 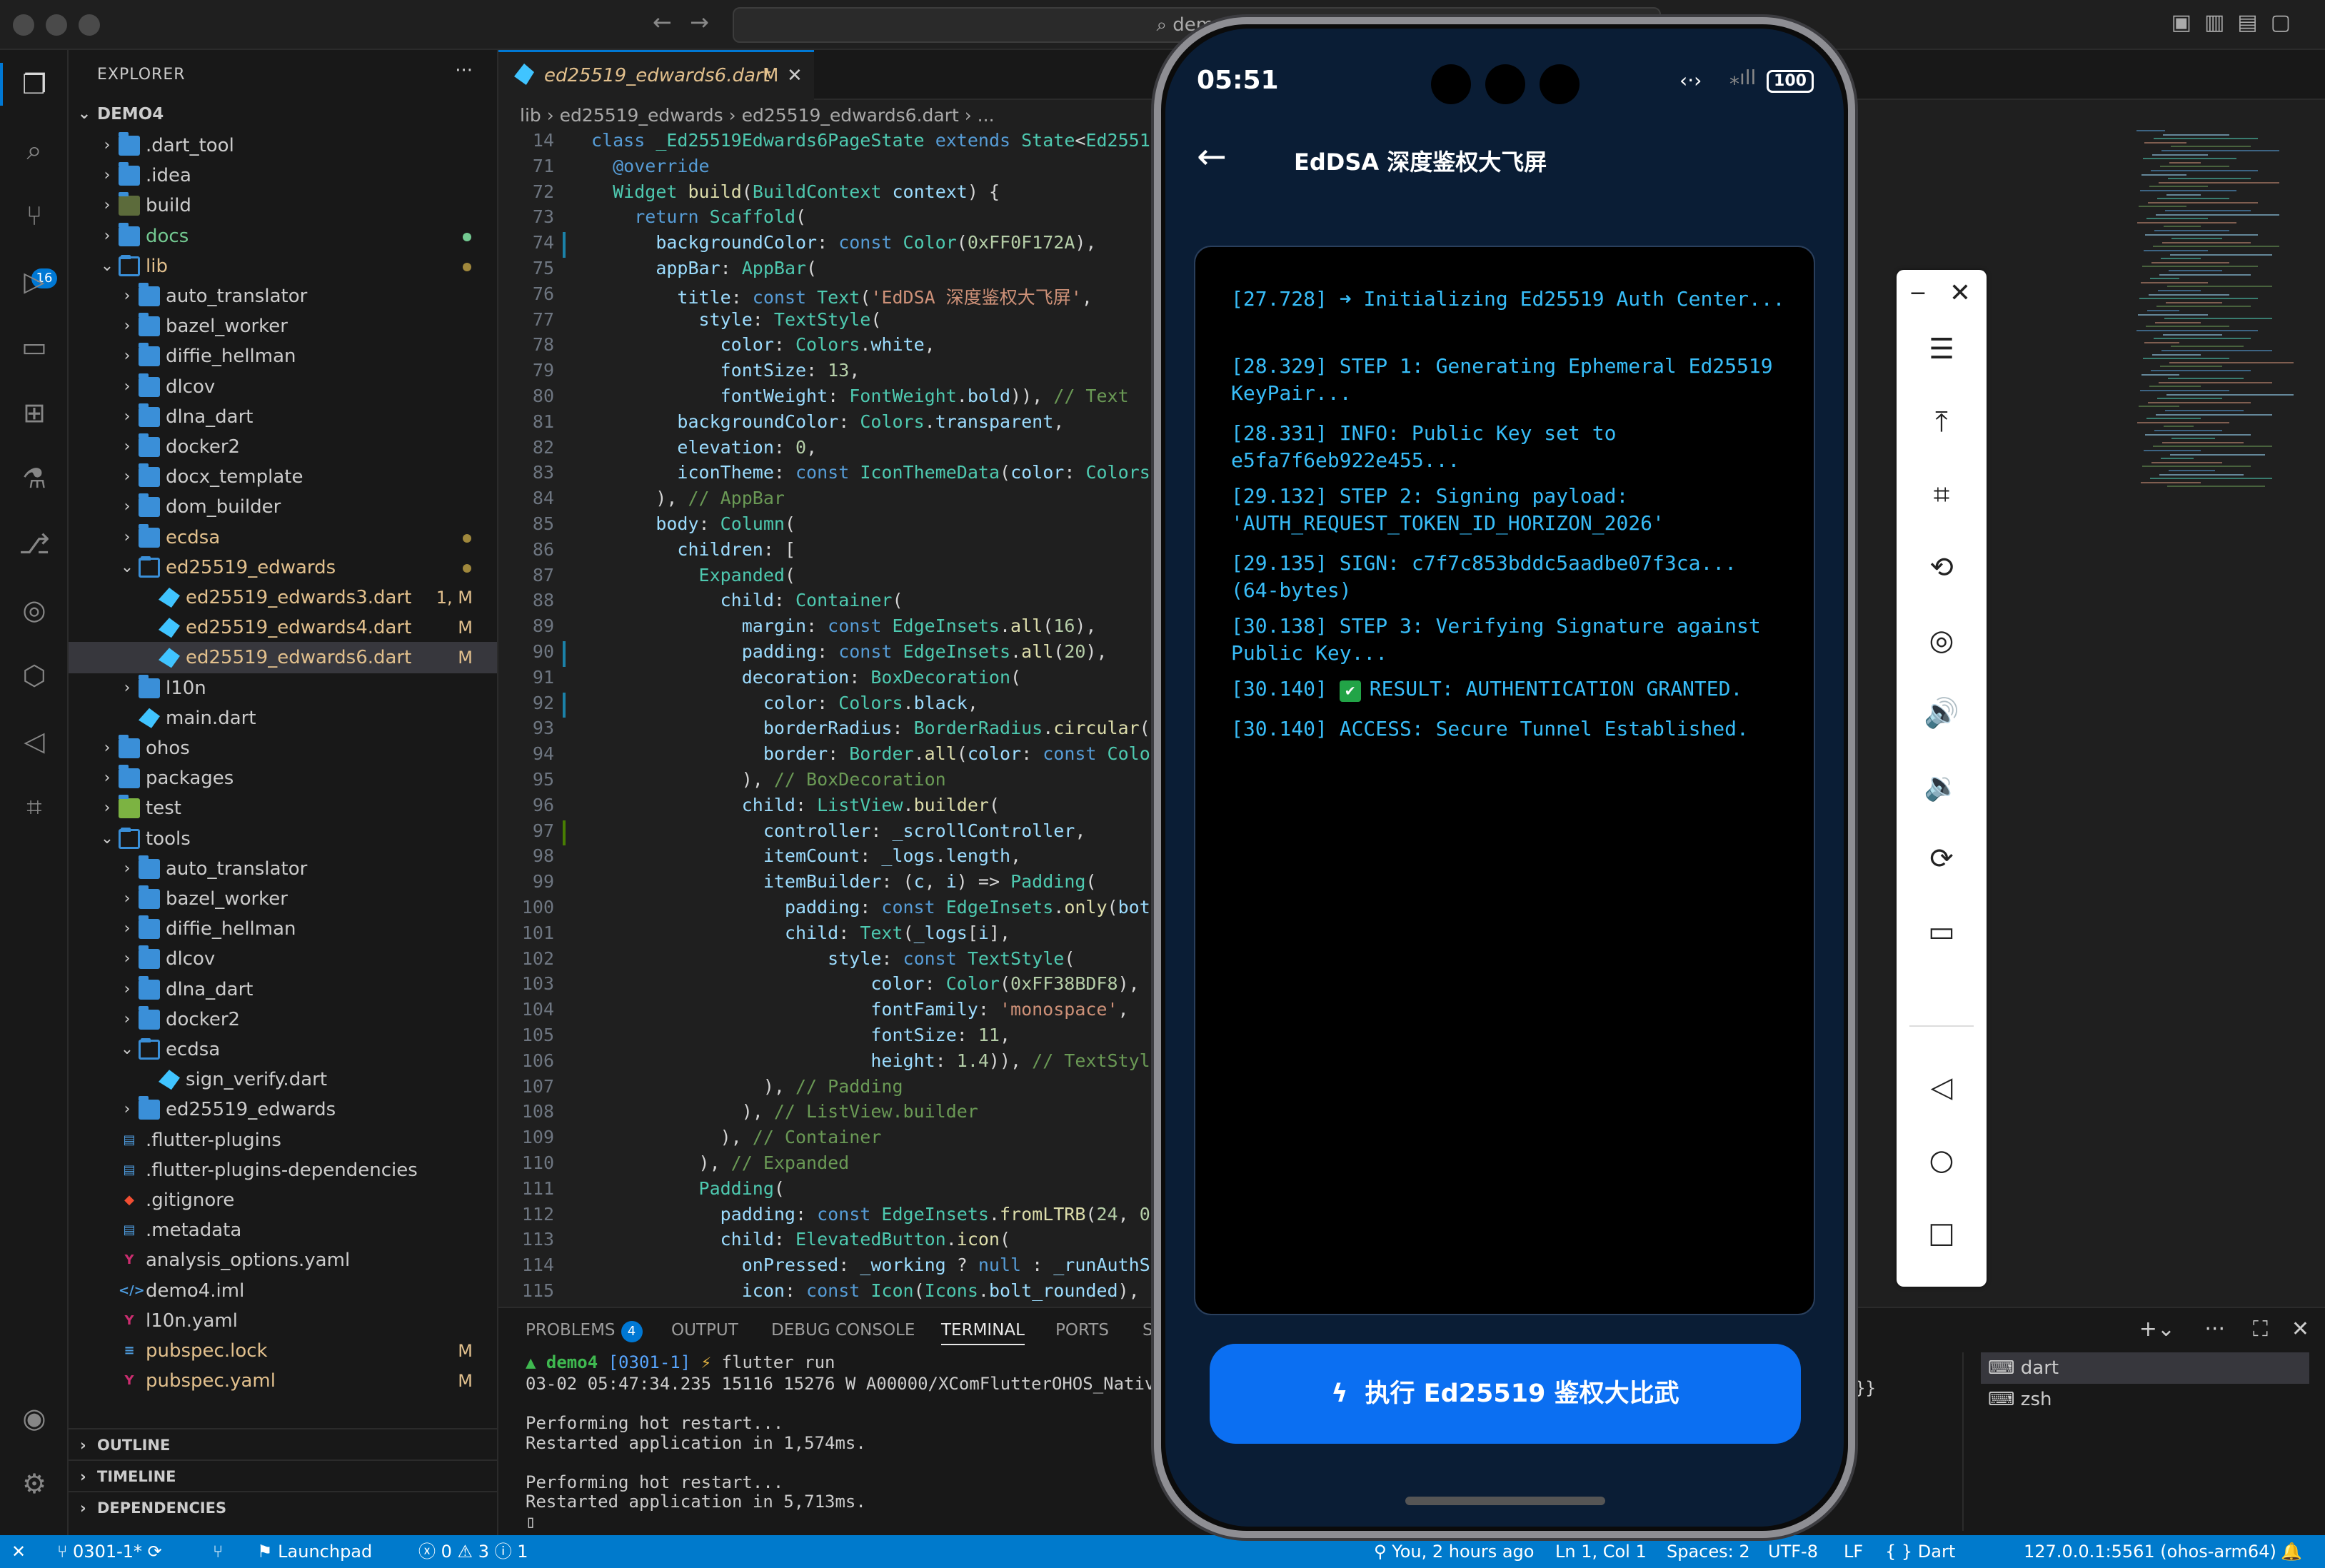 I want to click on tree-item: ed25519_edwards3.dart 1, M, so click(x=283, y=597).